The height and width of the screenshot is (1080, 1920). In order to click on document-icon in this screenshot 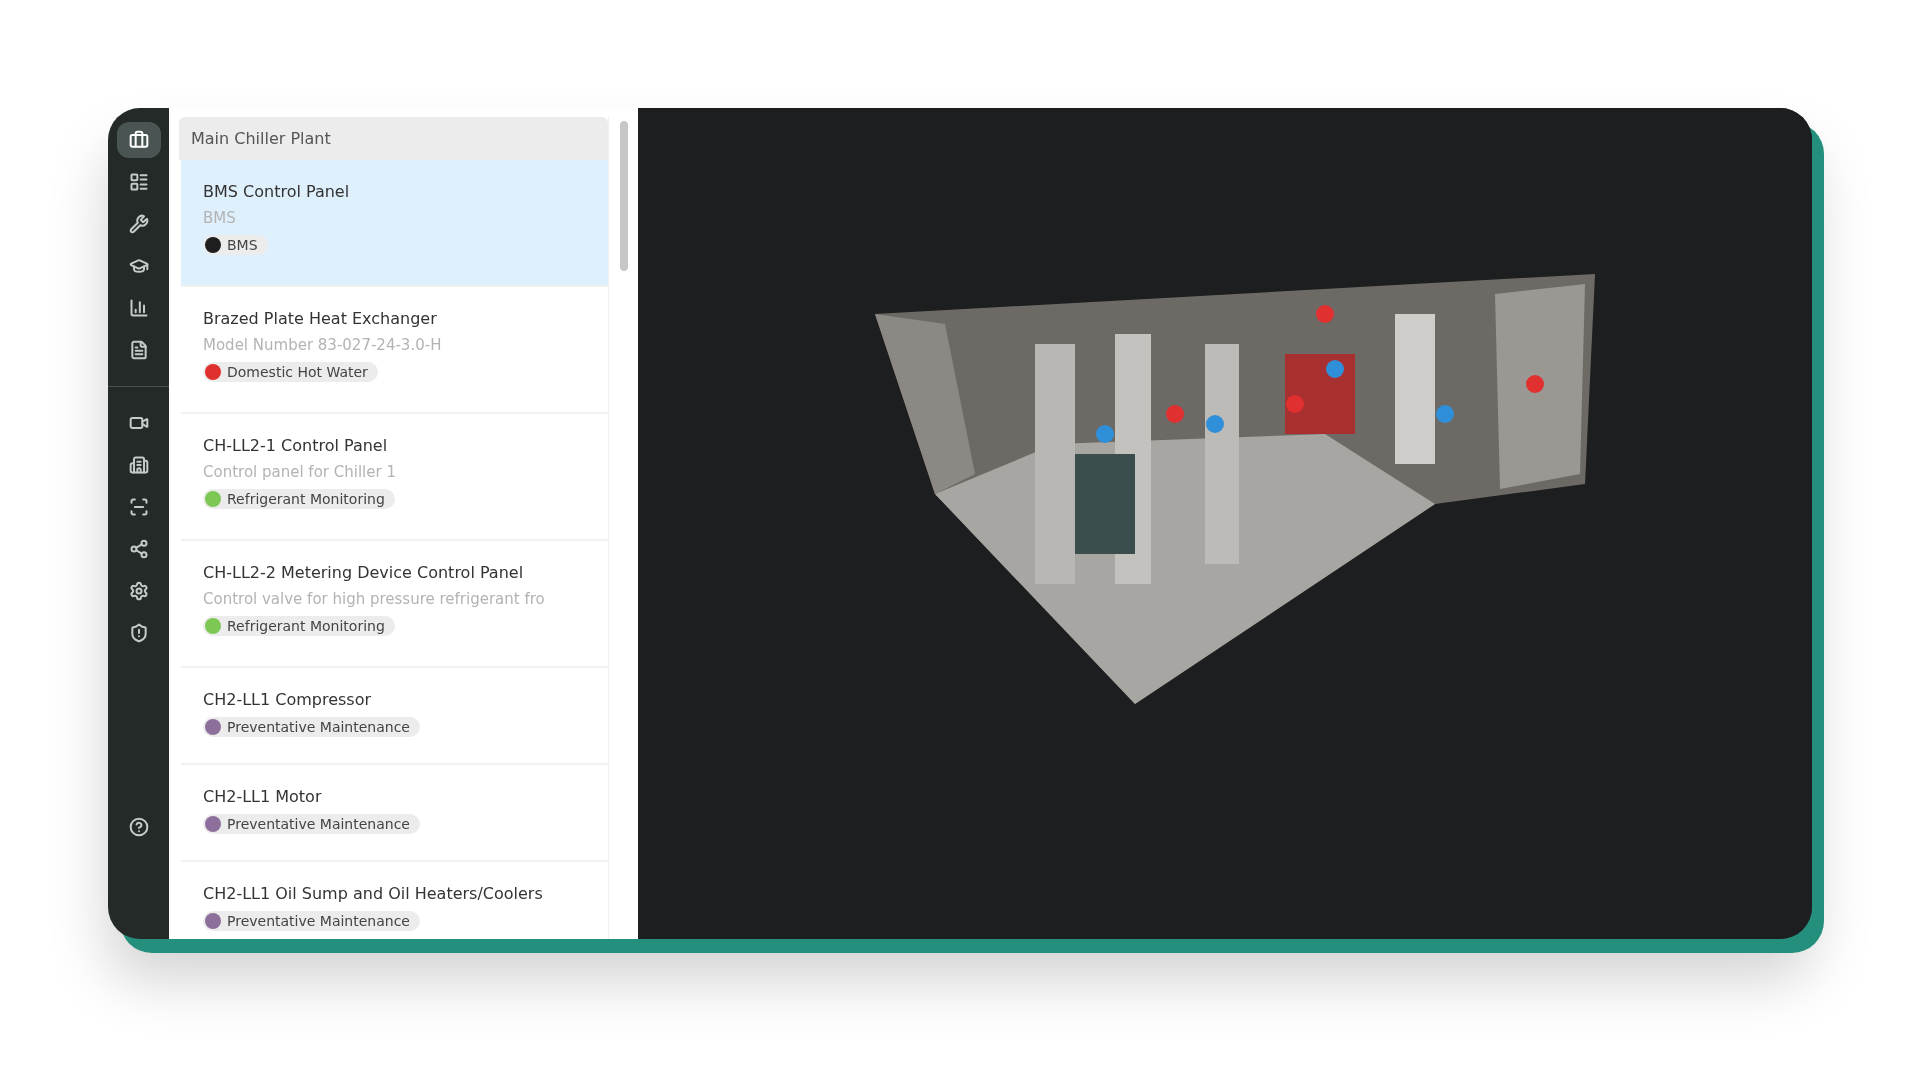, I will do `click(138, 350)`.